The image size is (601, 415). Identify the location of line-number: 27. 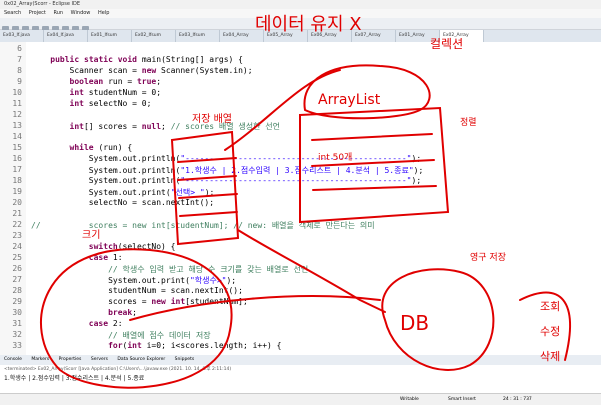
(17, 279).